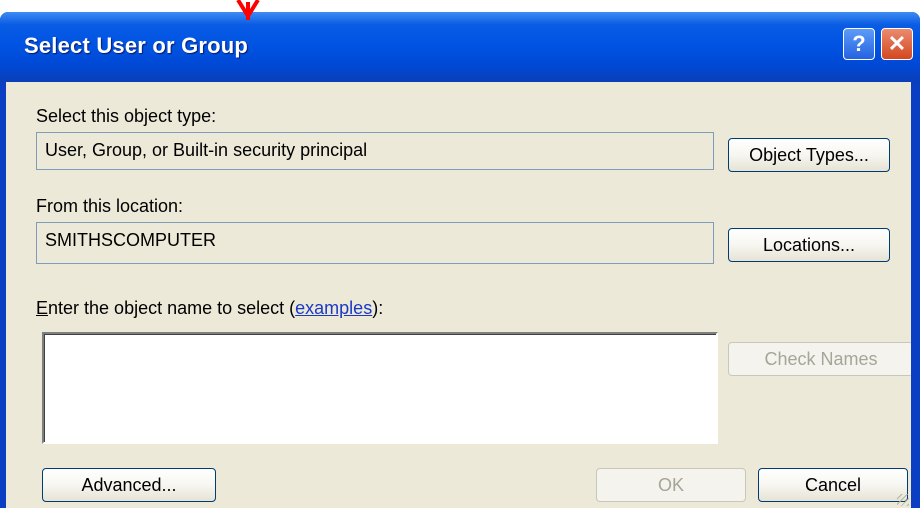  I want to click on examples-link: examples, so click(333, 308).